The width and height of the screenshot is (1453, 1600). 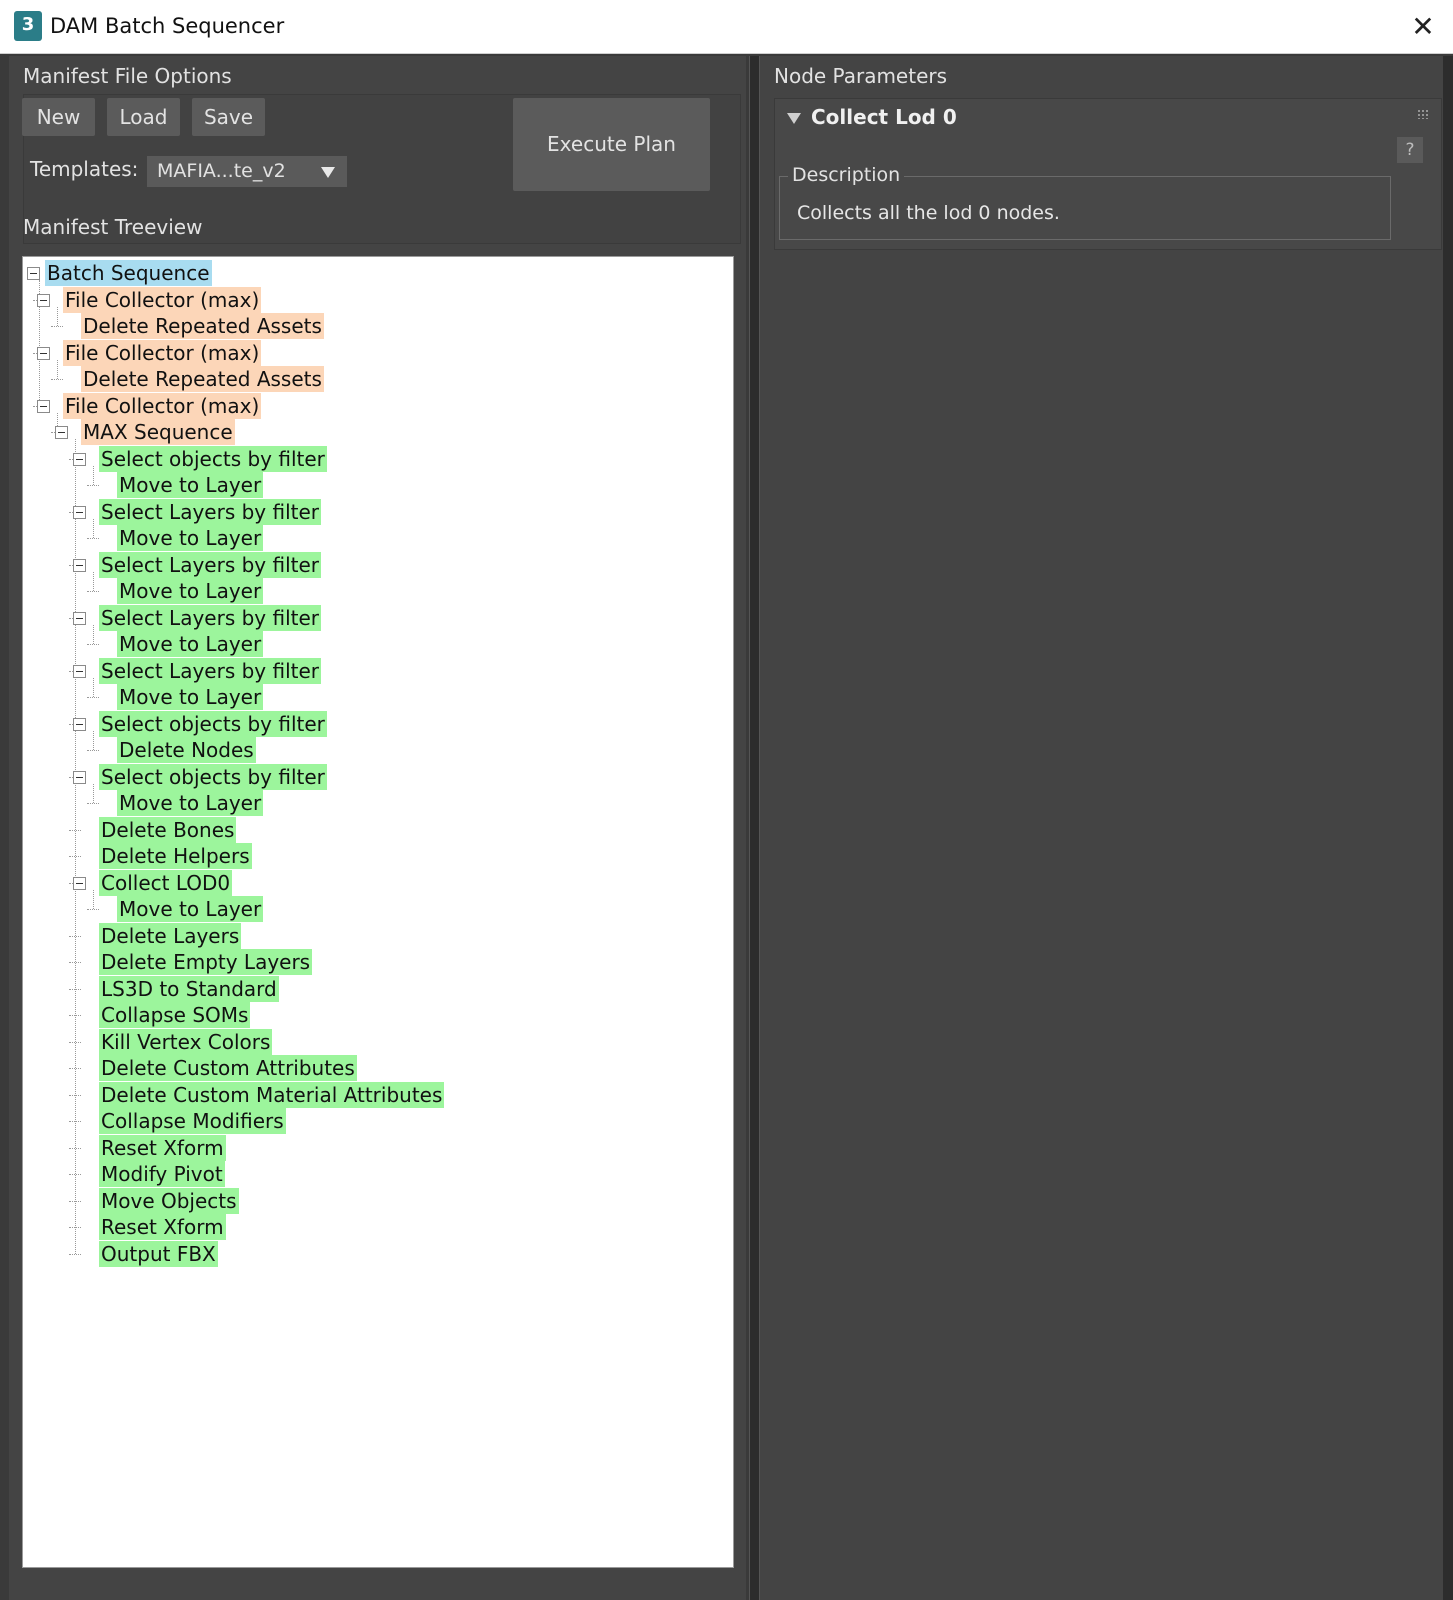 I want to click on tree-node: Output FBX, so click(x=158, y=1253).